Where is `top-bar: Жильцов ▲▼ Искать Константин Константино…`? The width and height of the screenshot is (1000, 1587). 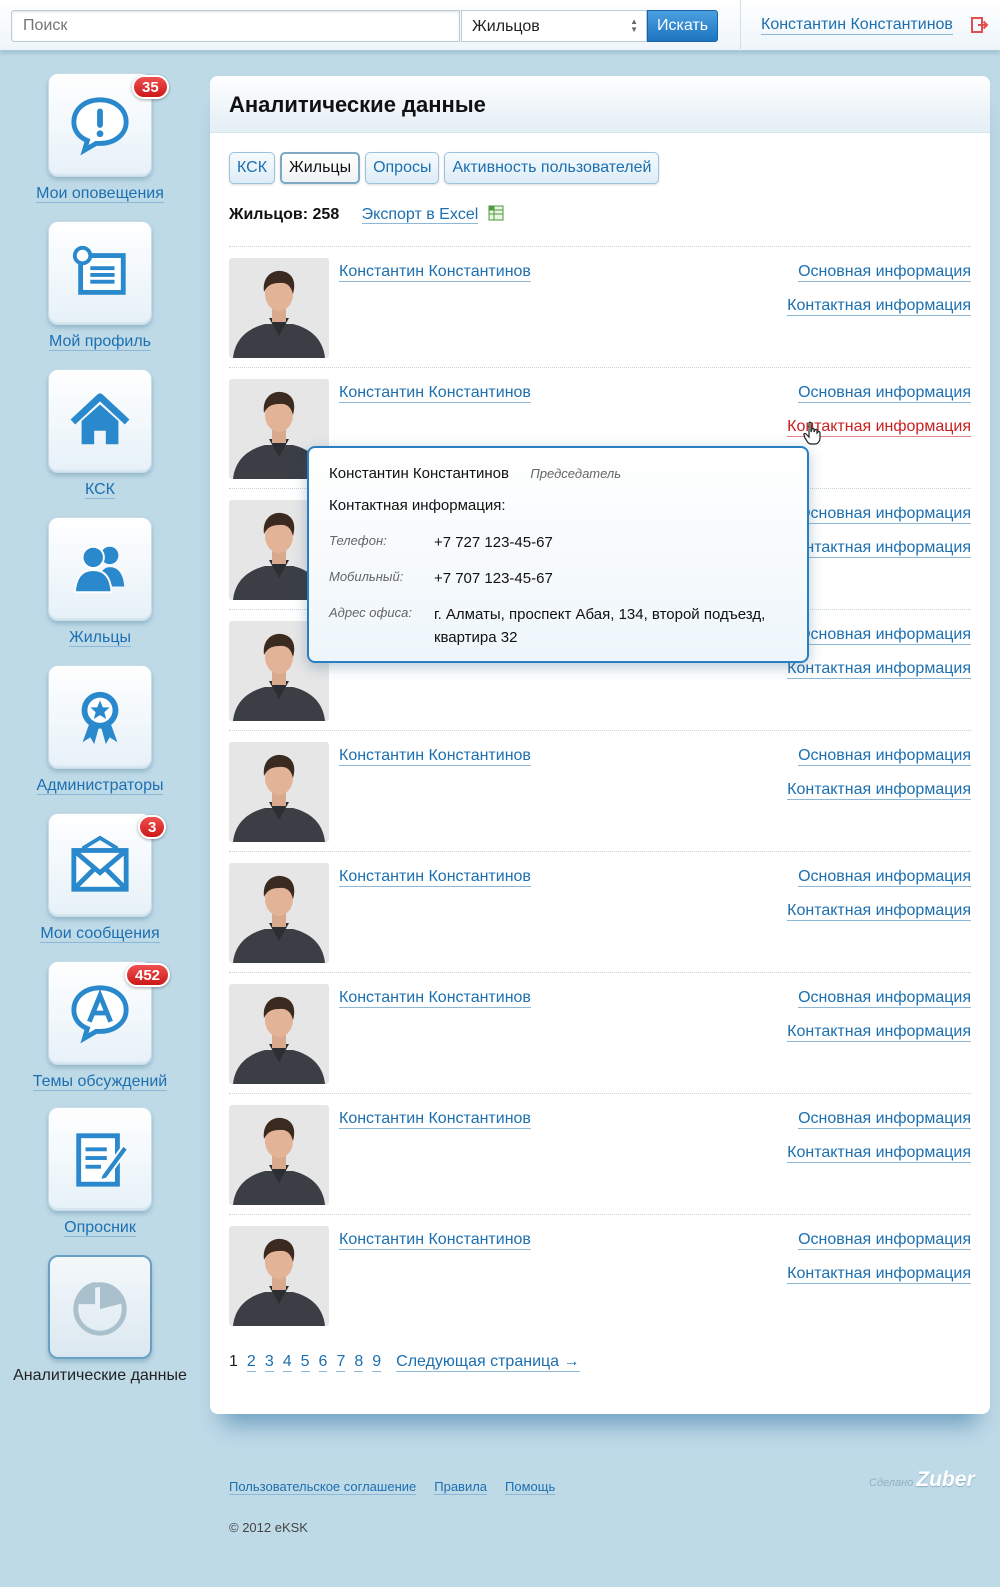 top-bar: Жильцов ▲▼ Искать Константин Константино… is located at coordinates (500, 25).